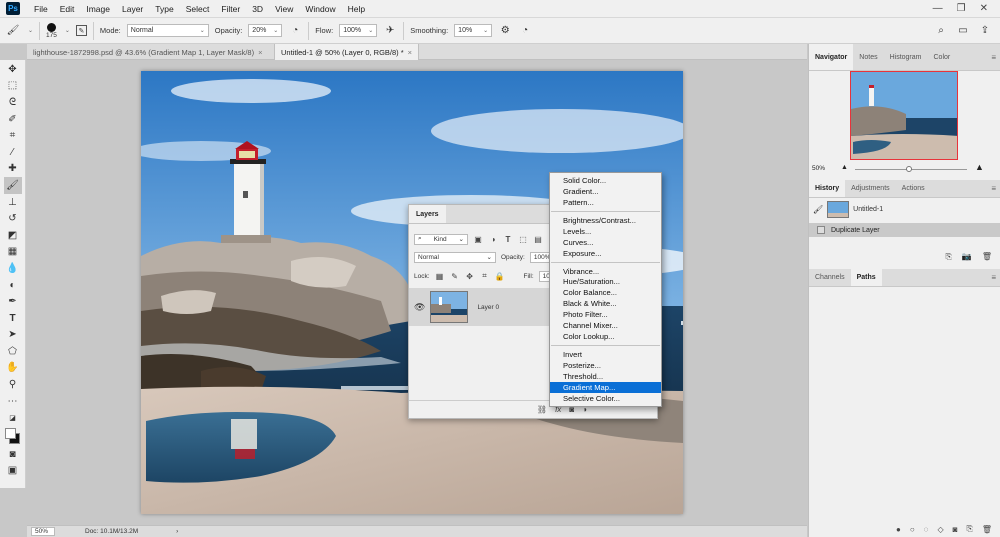 This screenshot has width=1000, height=537. Describe the element at coordinates (13, 152) in the screenshot. I see `eyedropper-tool-icon: ⁄` at that location.